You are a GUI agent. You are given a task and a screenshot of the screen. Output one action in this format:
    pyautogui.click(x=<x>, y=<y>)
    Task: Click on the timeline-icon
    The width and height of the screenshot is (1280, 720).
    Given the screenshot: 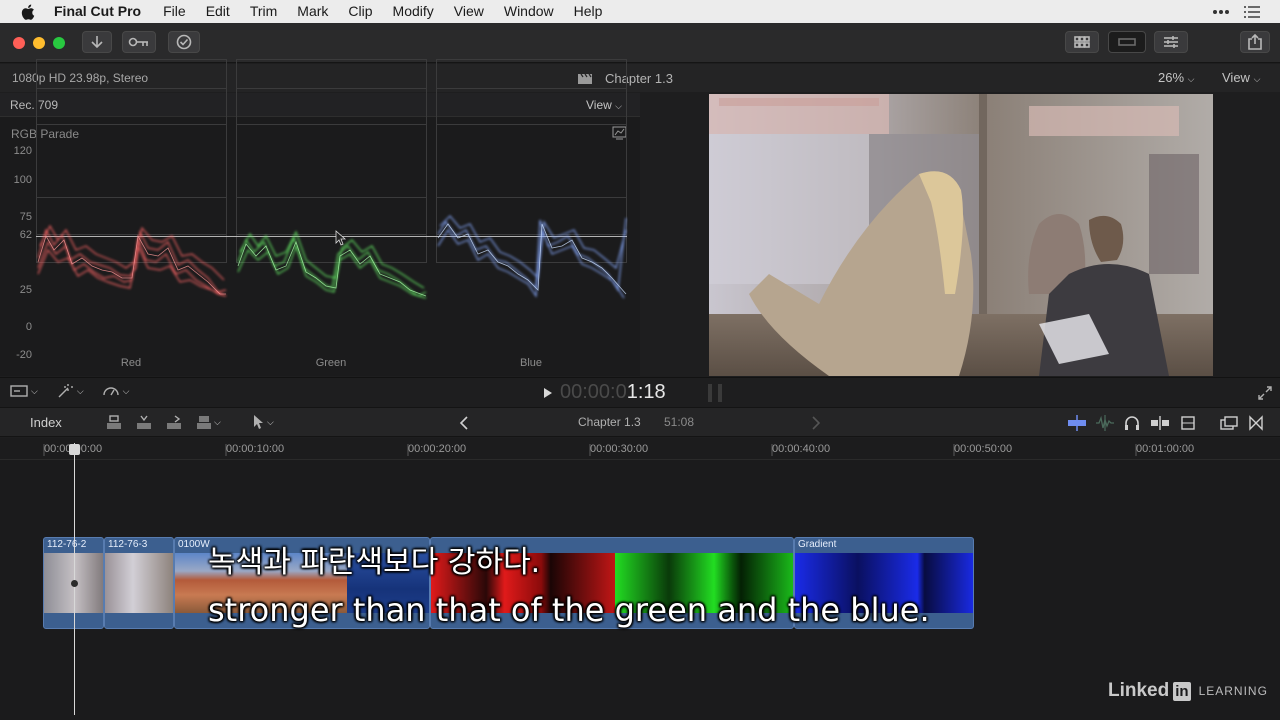 What is the action you would take?
    pyautogui.click(x=1127, y=42)
    